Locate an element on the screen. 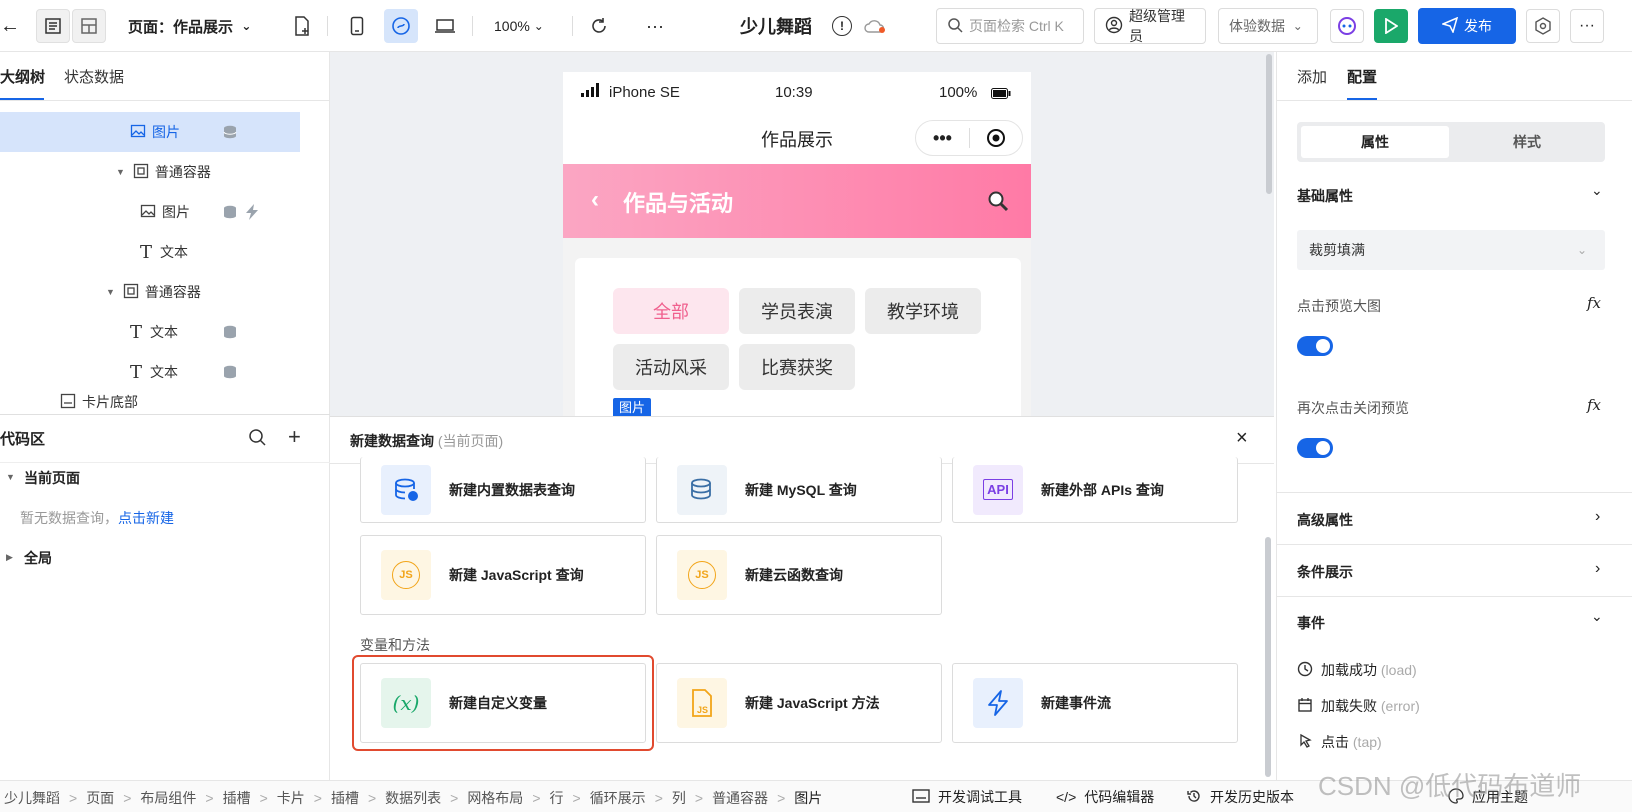 This screenshot has width=1632, height=812. current-page-group: 当前页面 is located at coordinates (52, 478).